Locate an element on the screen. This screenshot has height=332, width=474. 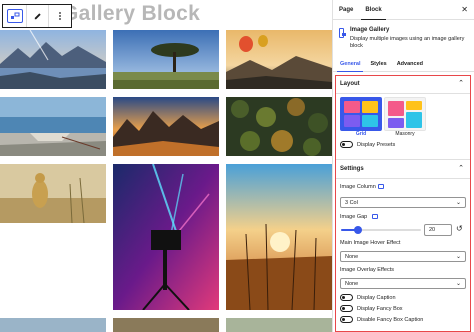
image-column-select: 3 Col ⌄ is located at coordinates (403, 202).